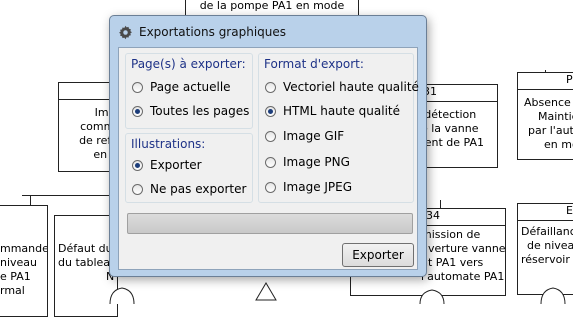  I want to click on radio-html: HTML haute qualité, so click(332, 111).